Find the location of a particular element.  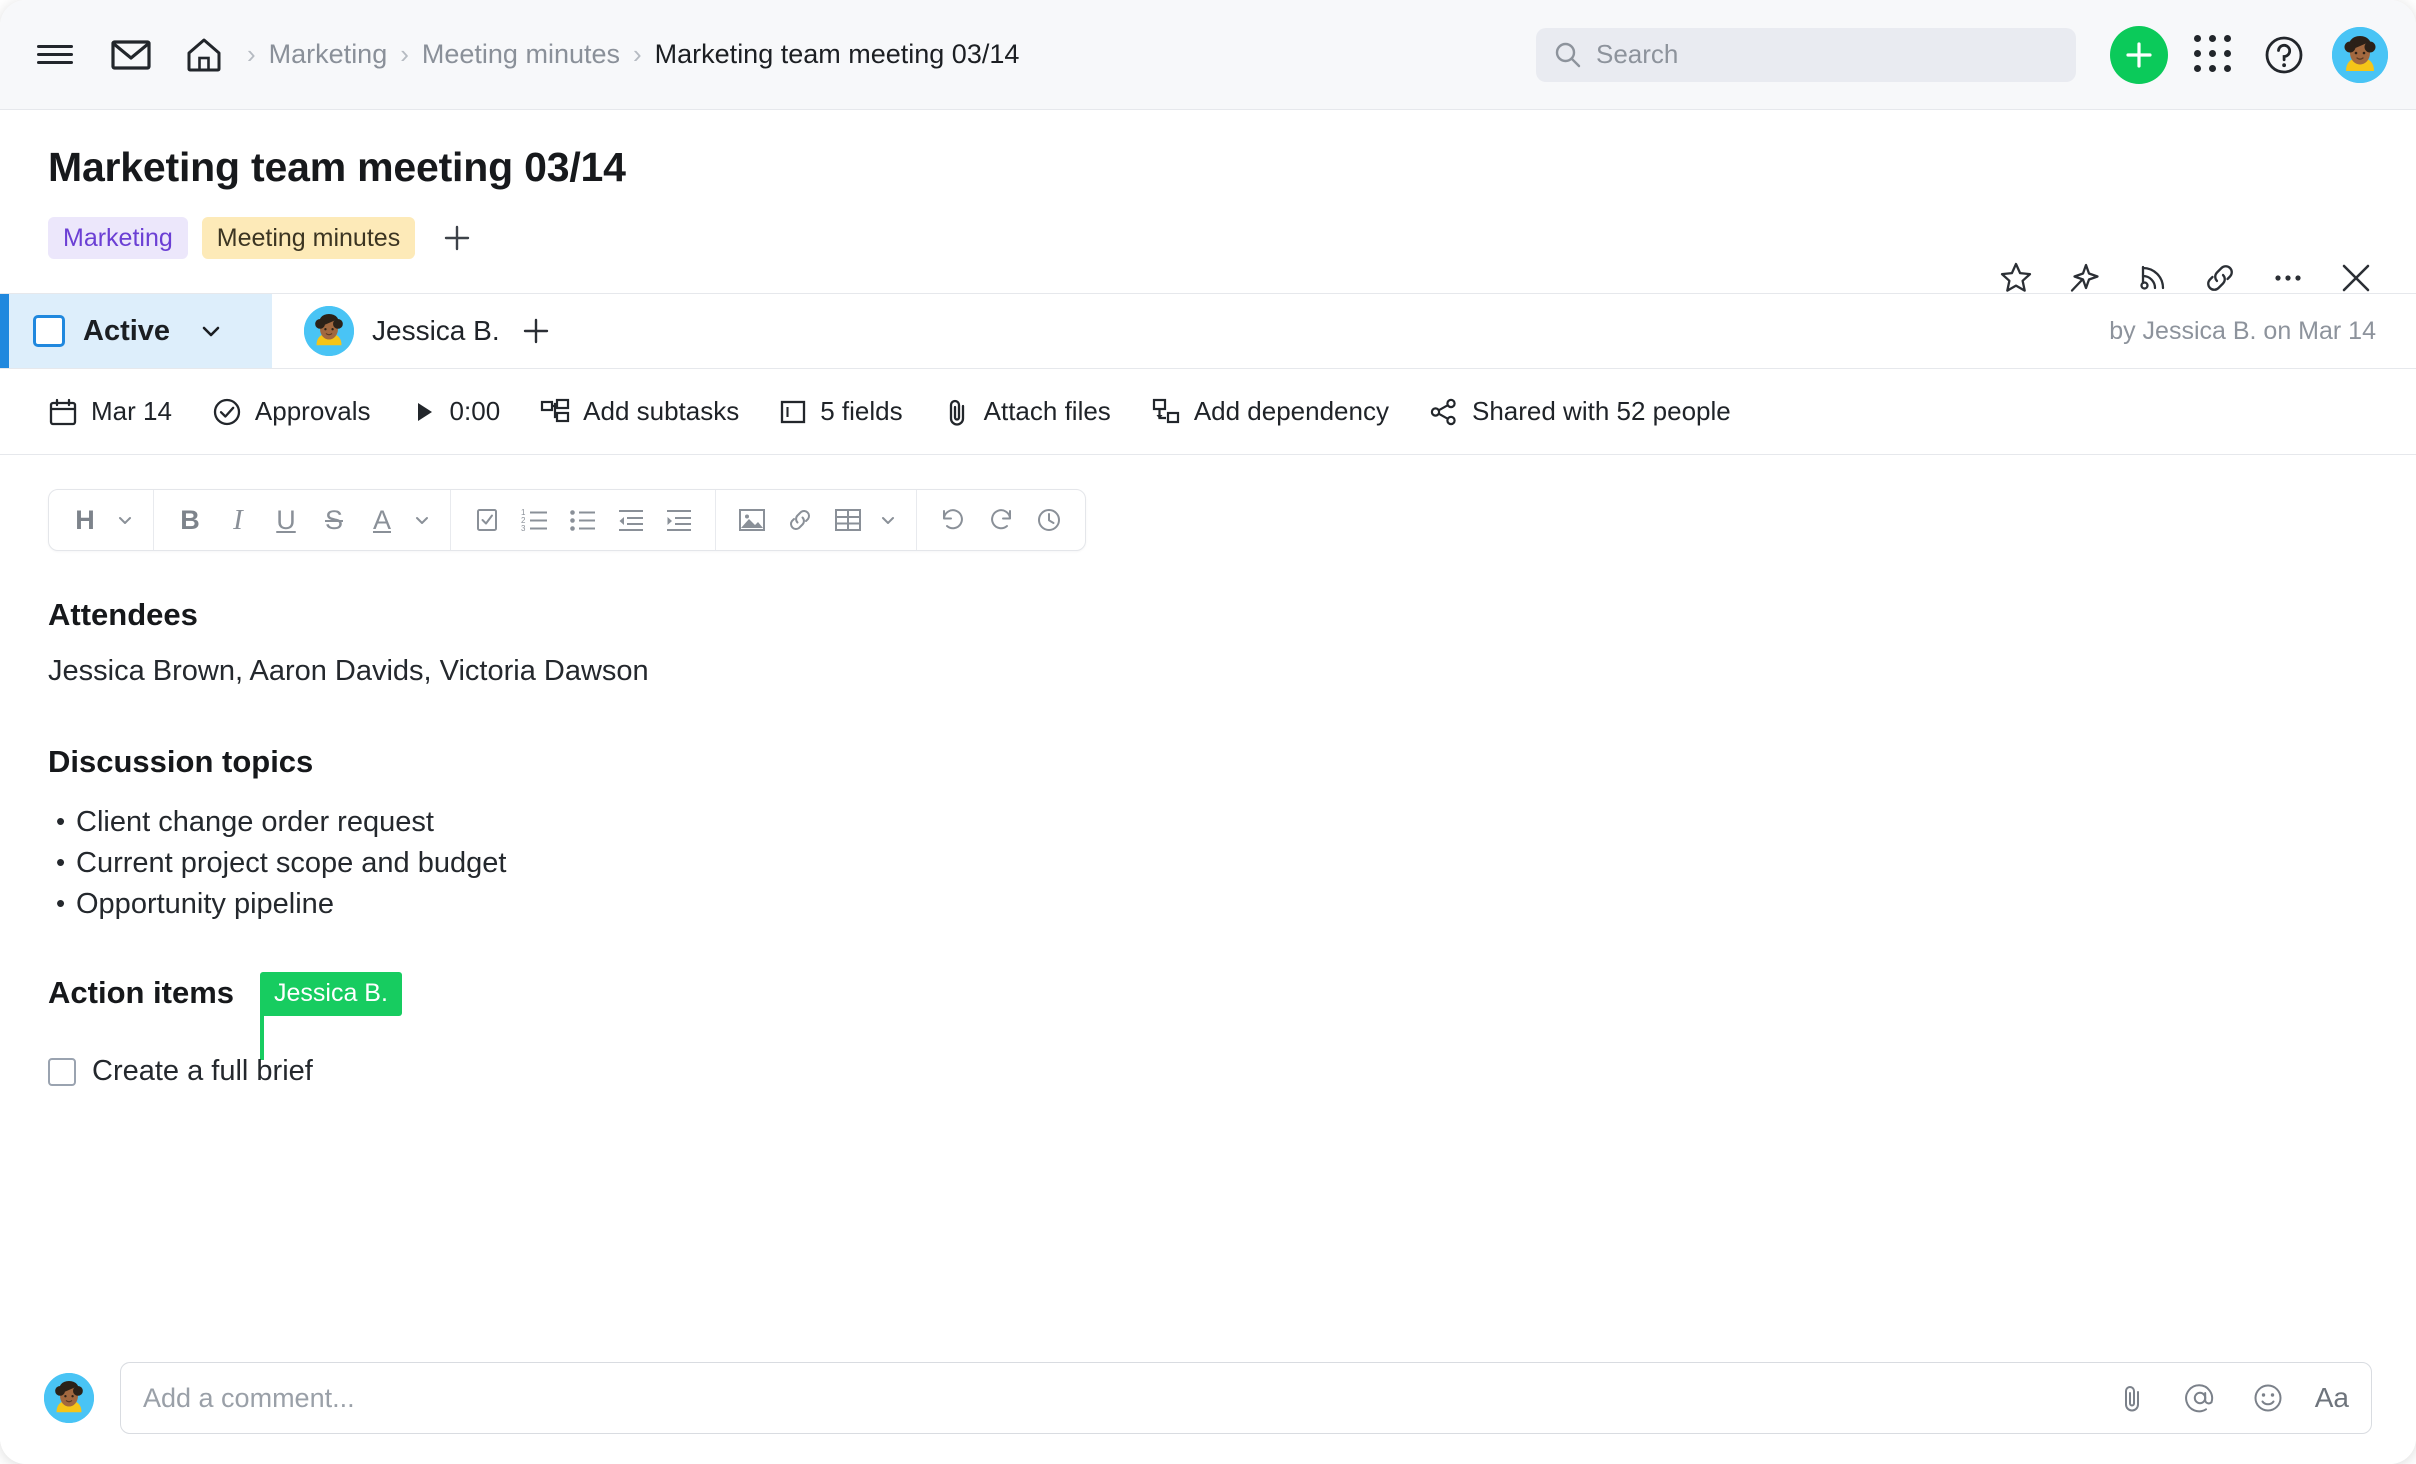

approvals-label: Approvals is located at coordinates (312, 411).